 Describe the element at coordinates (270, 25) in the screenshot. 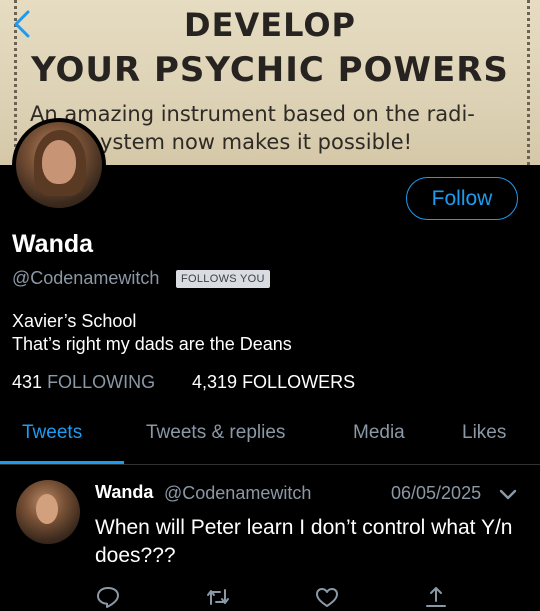

I see `banner-headline-1: DEVELOP` at that location.